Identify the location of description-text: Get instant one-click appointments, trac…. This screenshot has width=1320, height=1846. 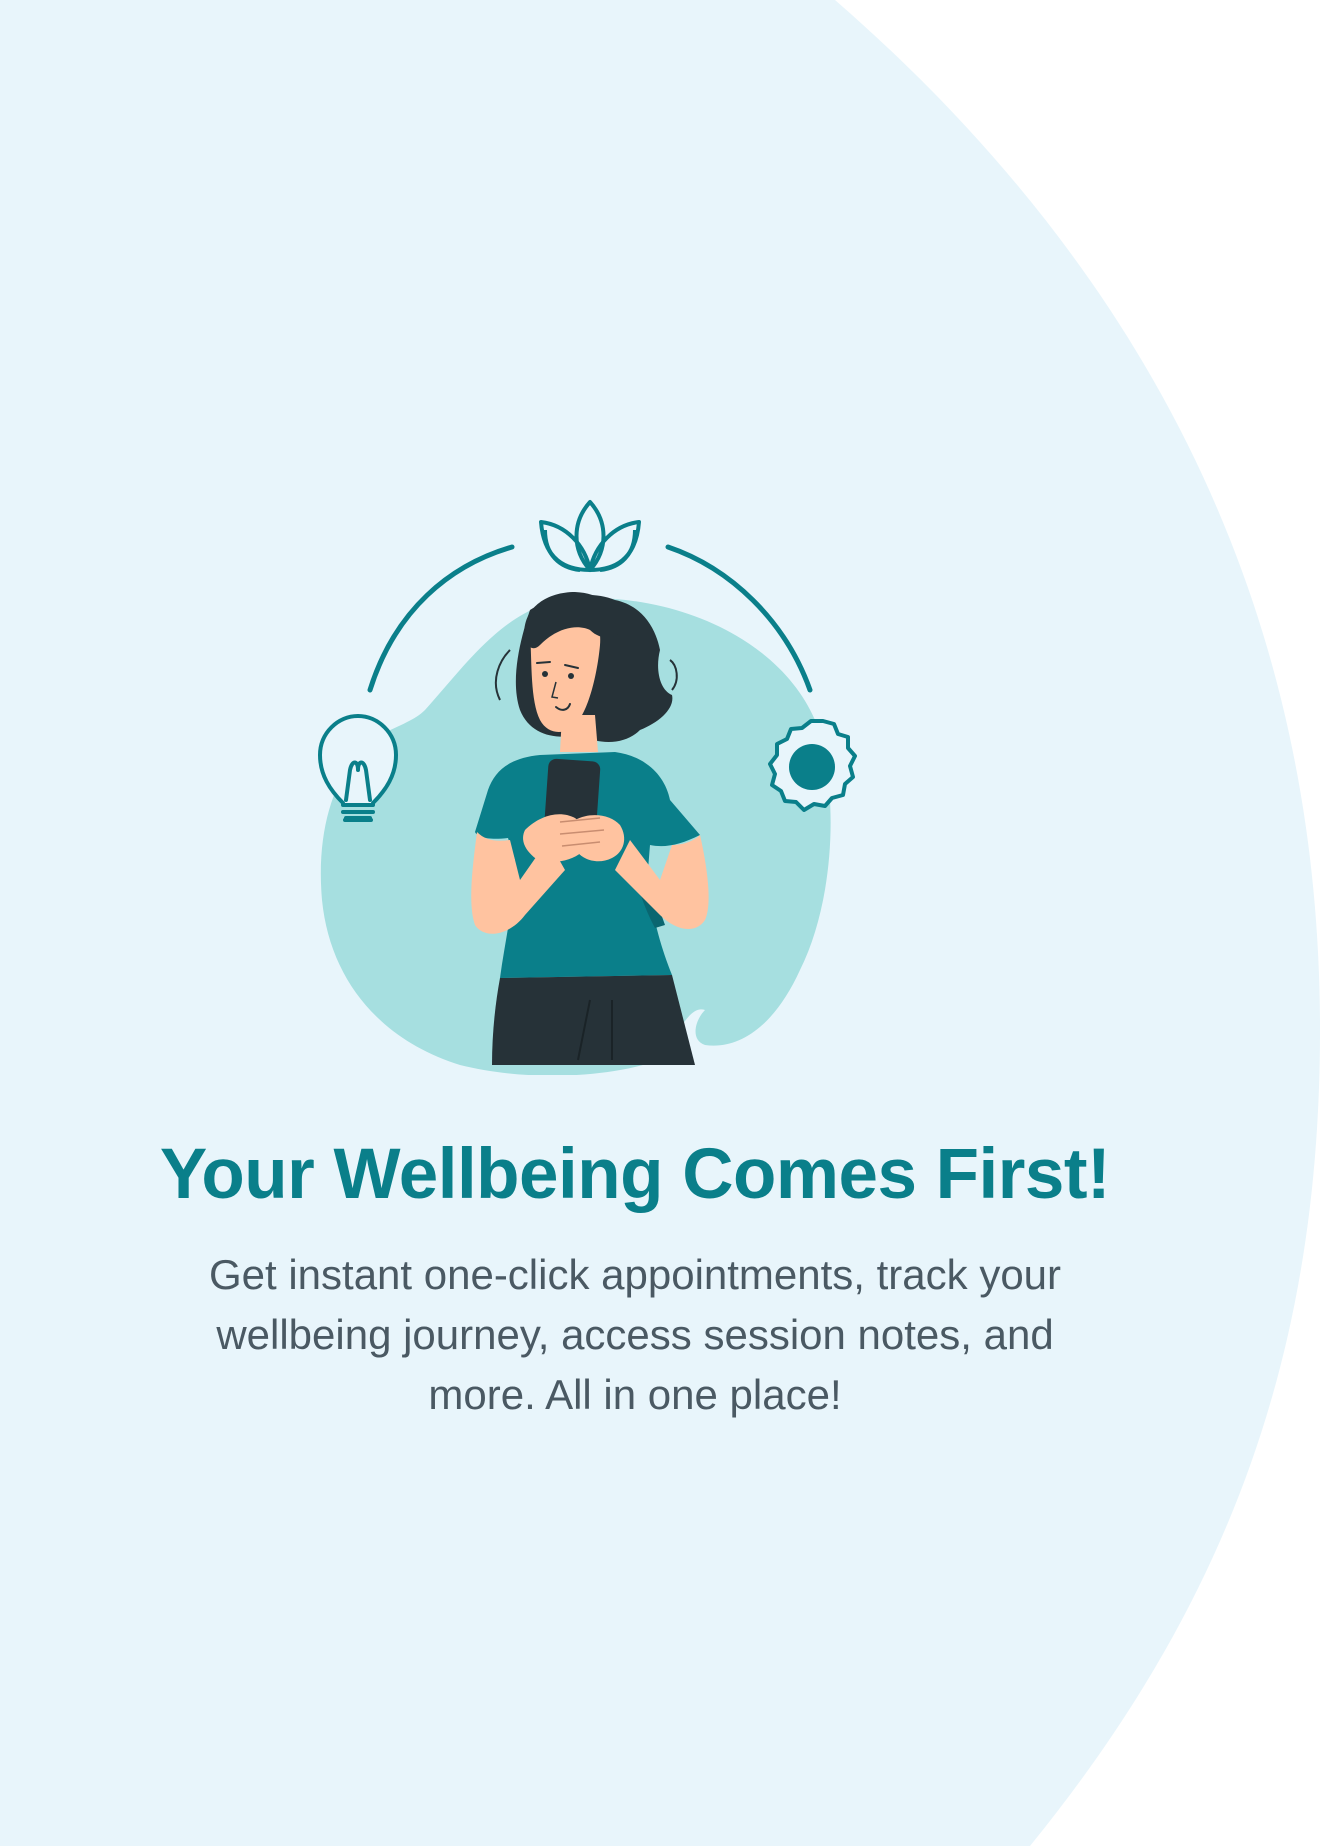
(635, 1334).